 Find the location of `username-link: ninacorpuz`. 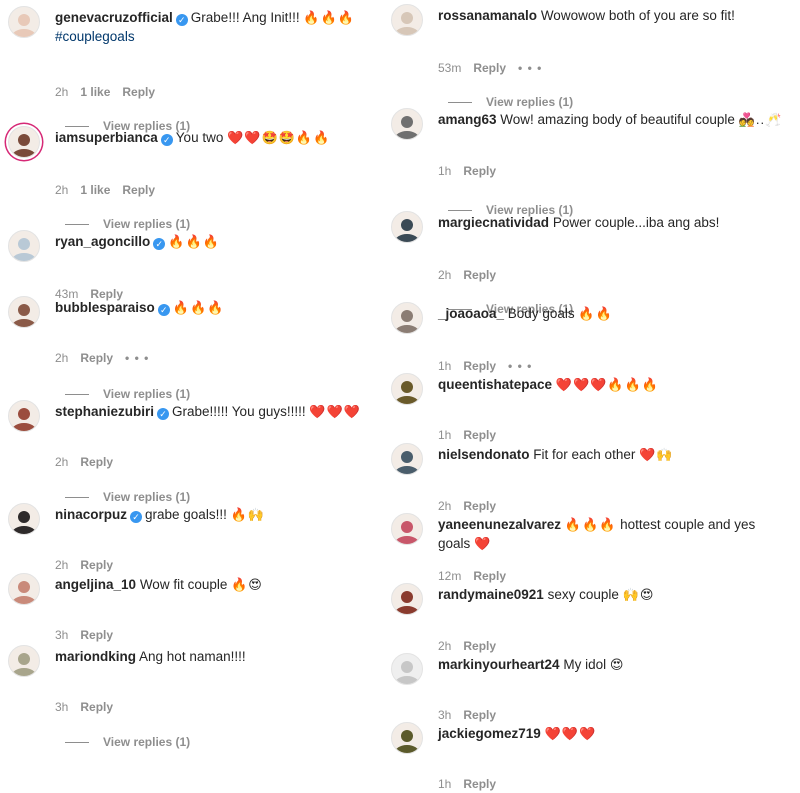

username-link: ninacorpuz is located at coordinates (91, 514).